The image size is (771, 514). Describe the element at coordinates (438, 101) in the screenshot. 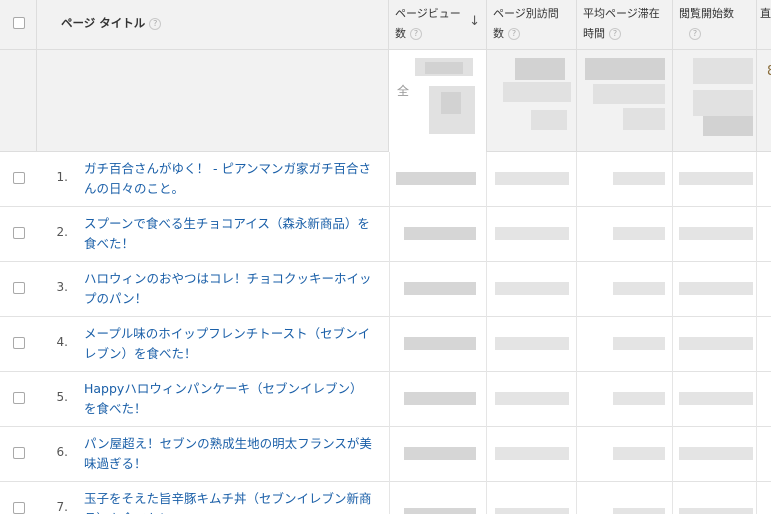

I see `totals-pageviews: 全` at that location.